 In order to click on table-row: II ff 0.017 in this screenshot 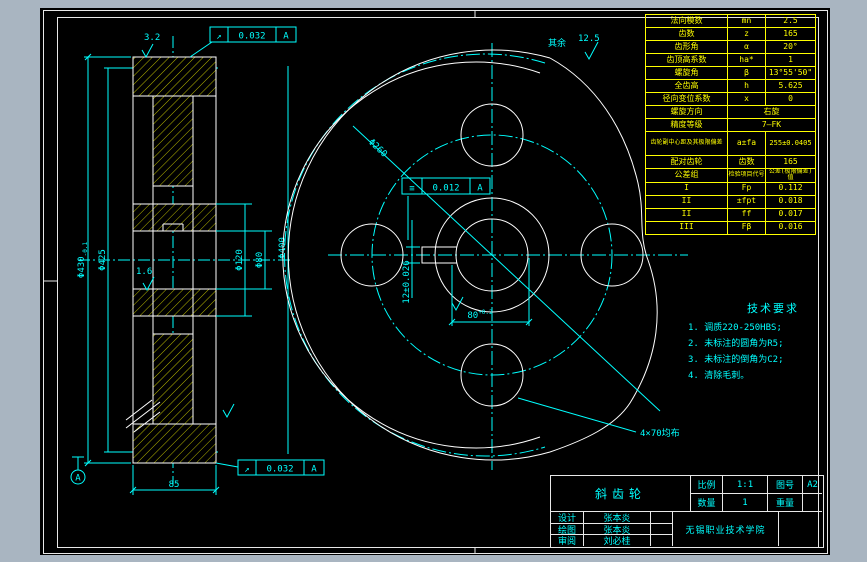, I will do `click(730, 214)`.